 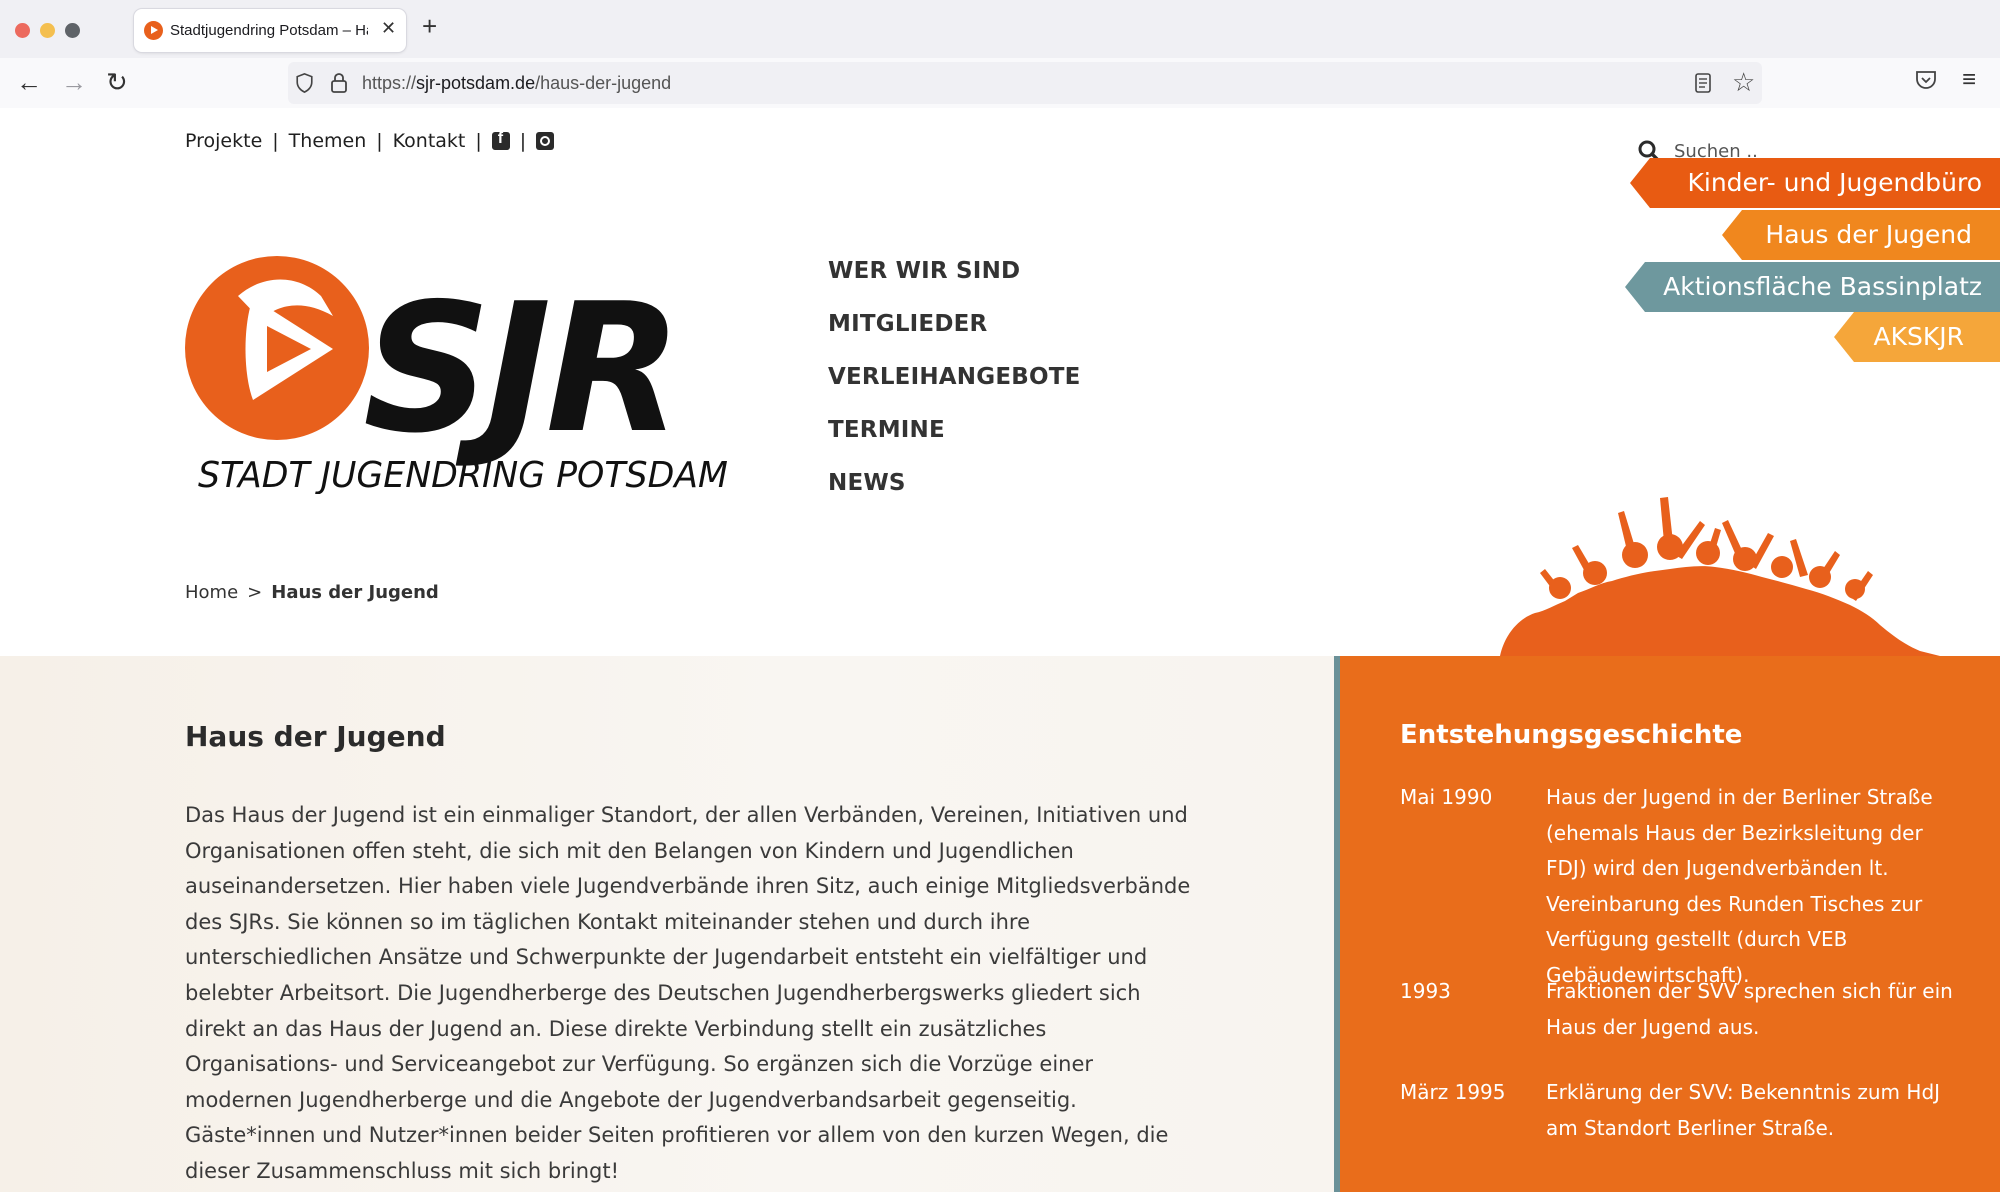 I want to click on close-window-button, so click(x=22, y=30).